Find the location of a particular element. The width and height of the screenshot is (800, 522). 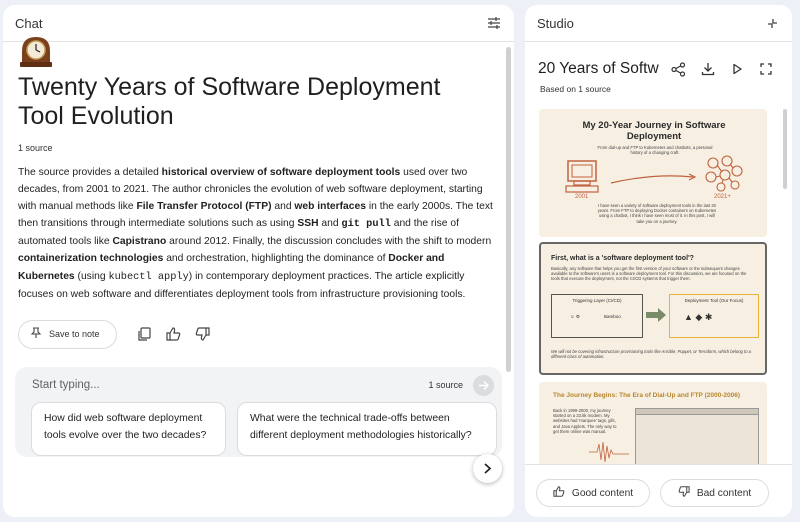

studio-header: Studio is located at coordinates (658, 23).